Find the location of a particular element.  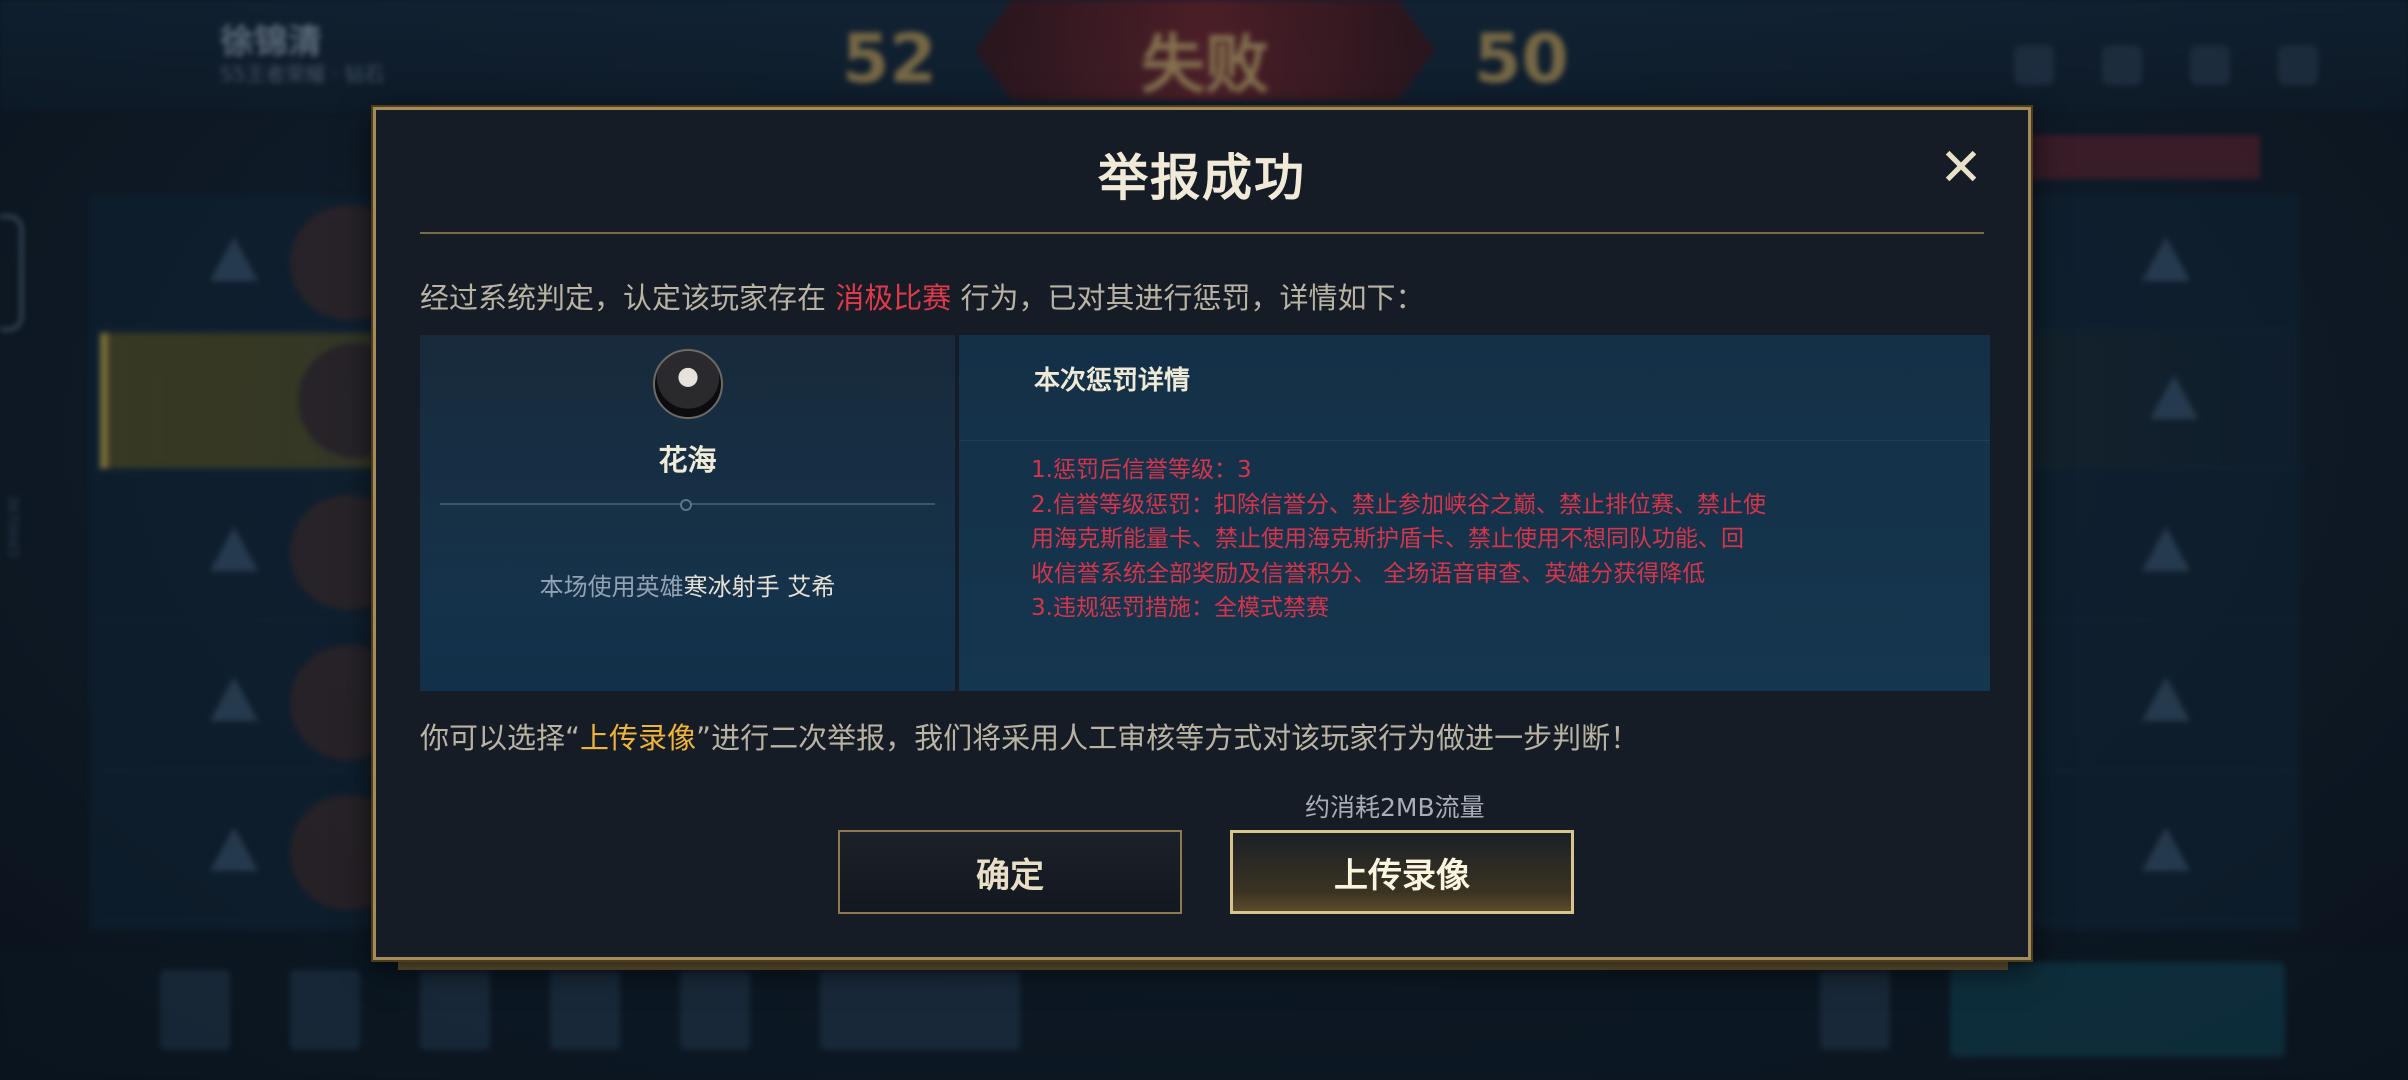

close-icon: ✕ is located at coordinates (1961, 168).